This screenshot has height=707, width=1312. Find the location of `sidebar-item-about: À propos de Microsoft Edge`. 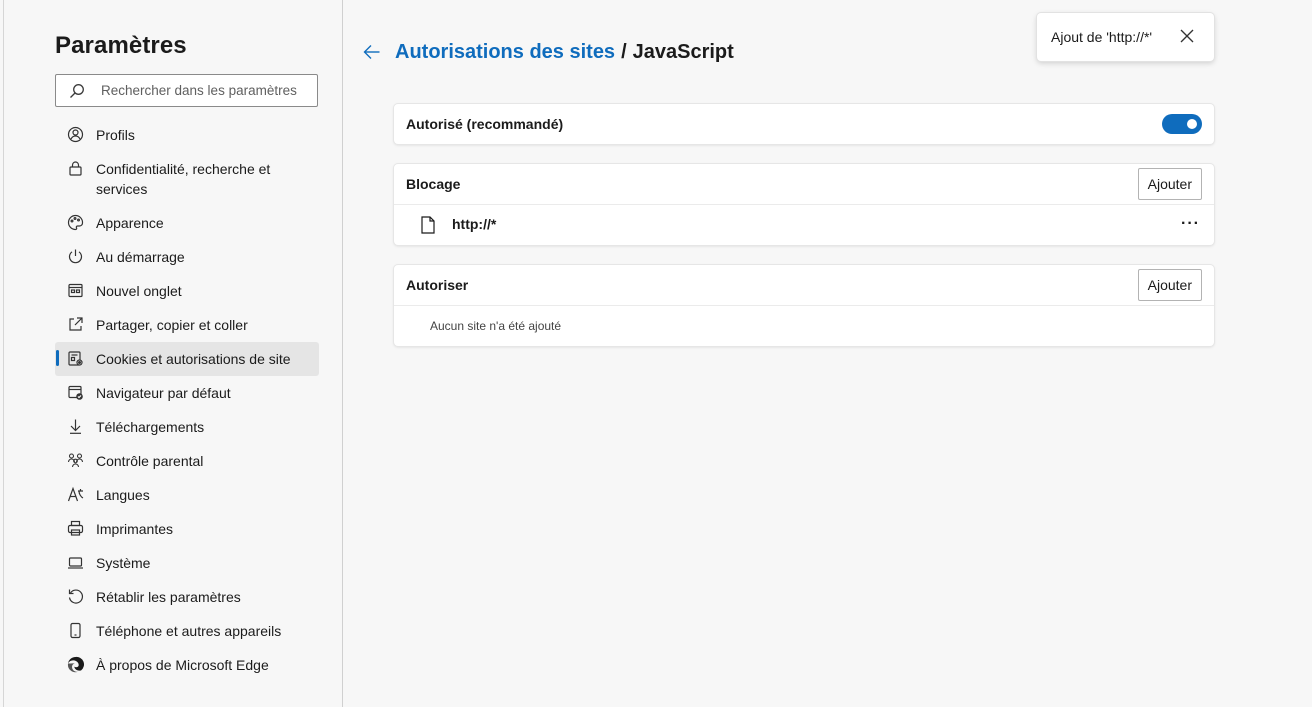

sidebar-item-about: À propos de Microsoft Edge is located at coordinates (187, 665).